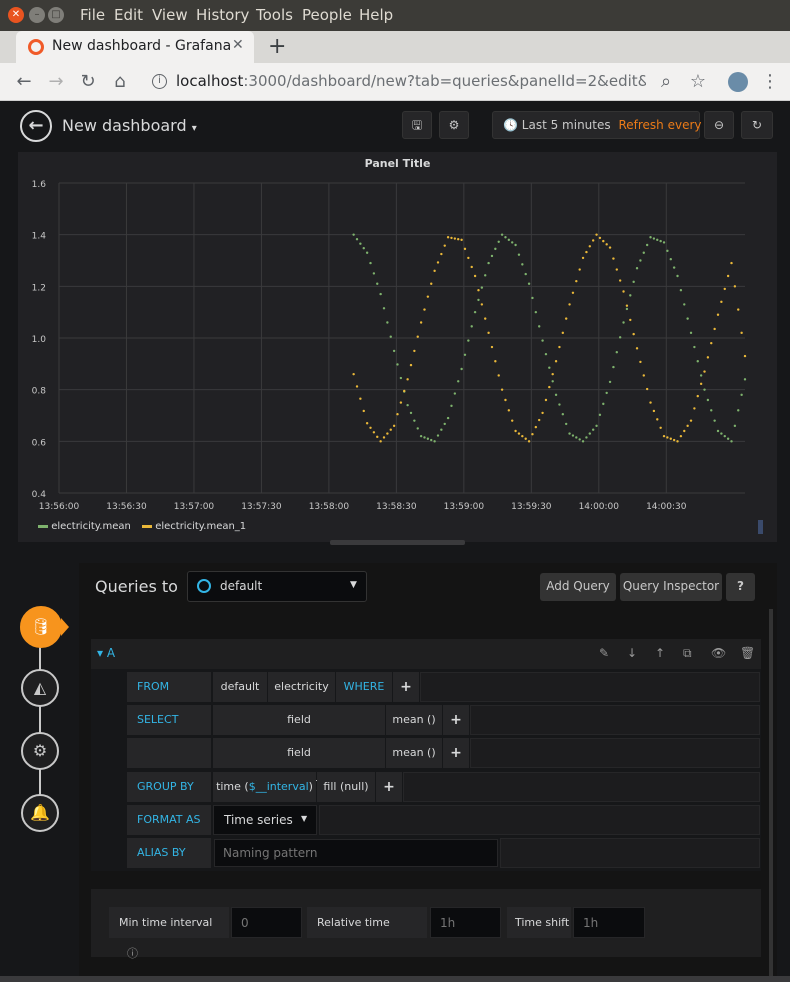 The height and width of the screenshot is (982, 790). What do you see at coordinates (604, 653) in the screenshot?
I see `pencil-icon: ✎` at bounding box center [604, 653].